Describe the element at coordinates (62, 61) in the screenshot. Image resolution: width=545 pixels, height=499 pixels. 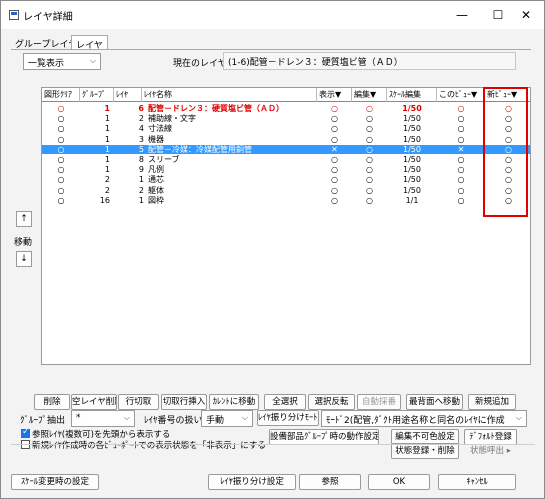
I see `view-mode-select: 一覧表示 ⌵` at that location.